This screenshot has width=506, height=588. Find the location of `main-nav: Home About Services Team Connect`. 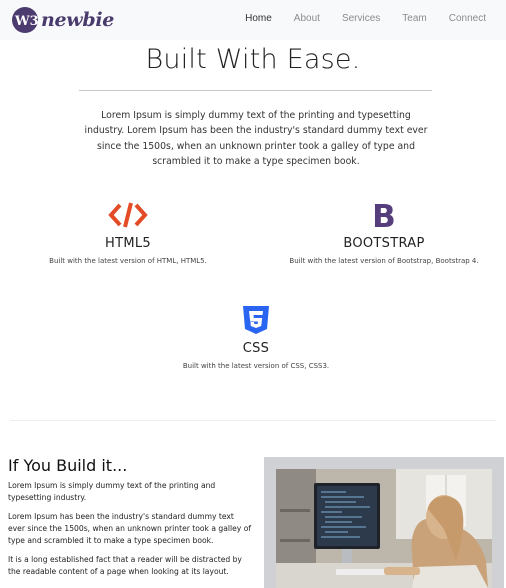

main-nav: Home About Services Team Connect is located at coordinates (354, 19).